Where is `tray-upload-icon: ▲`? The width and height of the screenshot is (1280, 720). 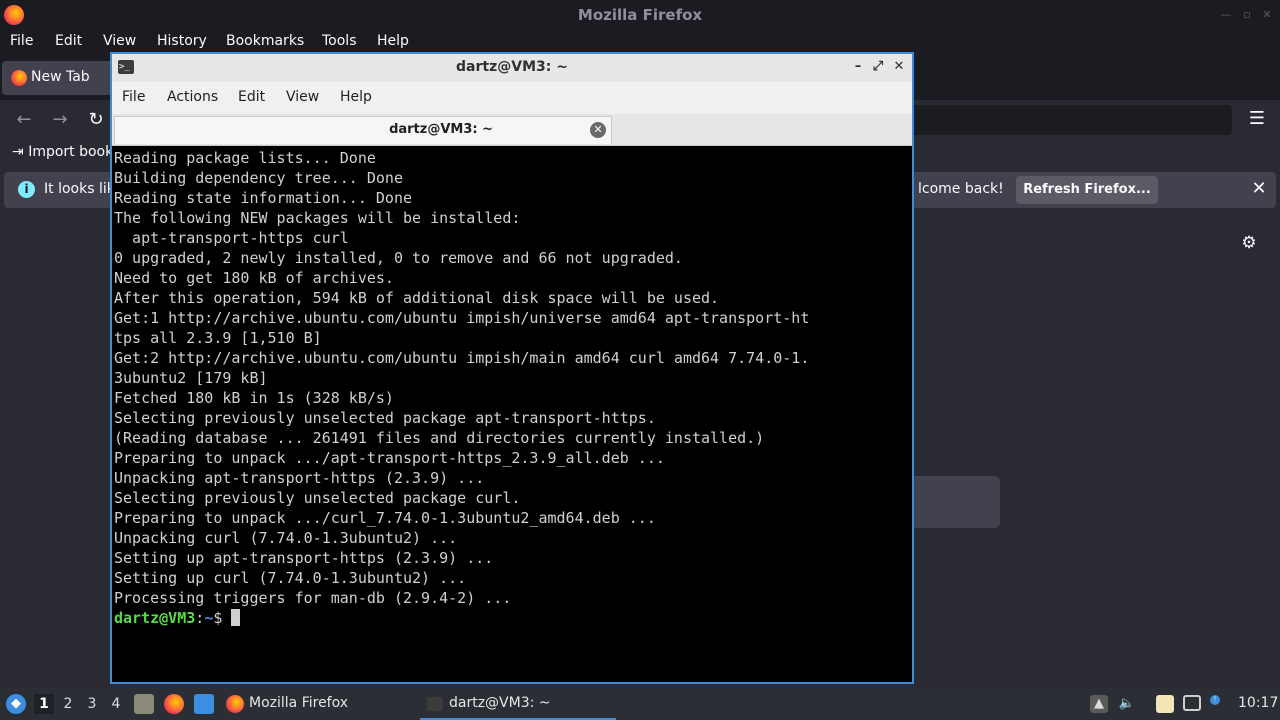 tray-upload-icon: ▲ is located at coordinates (1099, 704).